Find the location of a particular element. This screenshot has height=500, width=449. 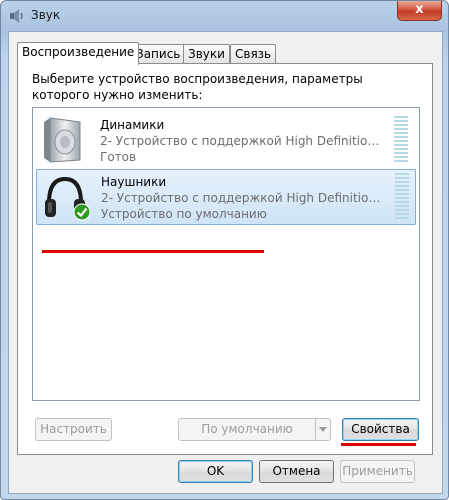

tab-sounds: Звуки is located at coordinates (206, 54).